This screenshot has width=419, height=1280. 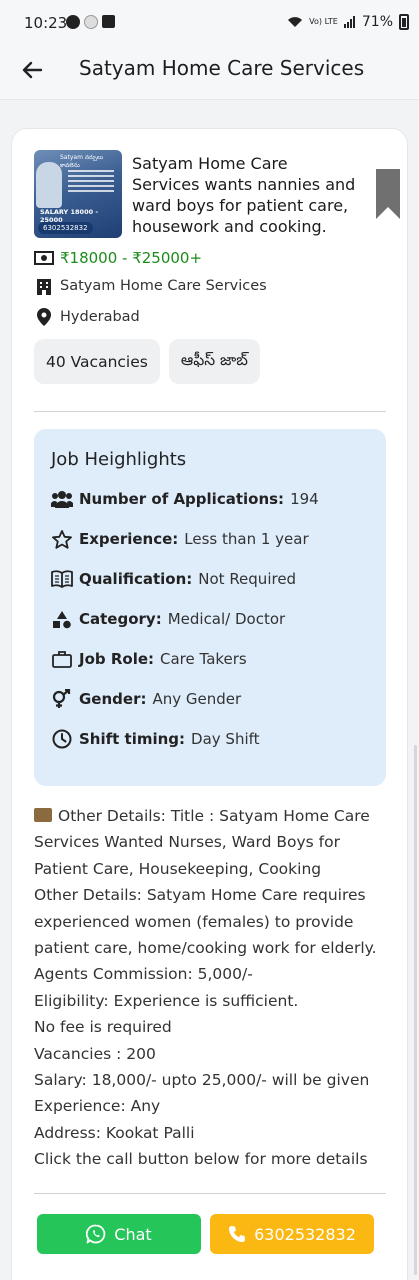 I want to click on highlight-value: Less than 1 year, so click(x=246, y=539).